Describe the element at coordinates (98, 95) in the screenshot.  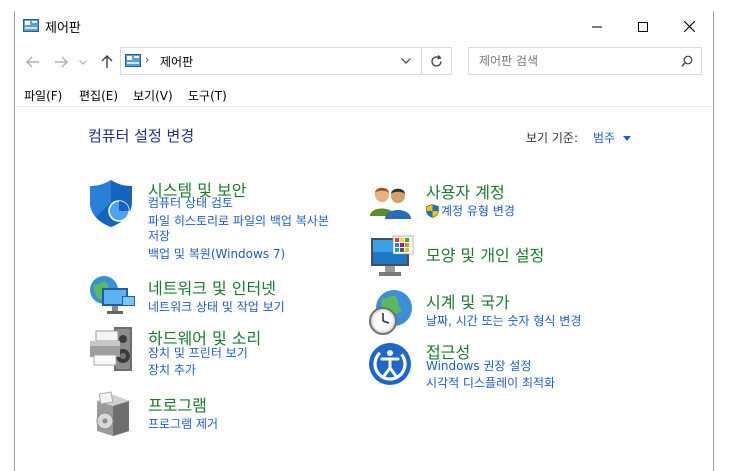
I see `menu-edit: 편집(E)` at that location.